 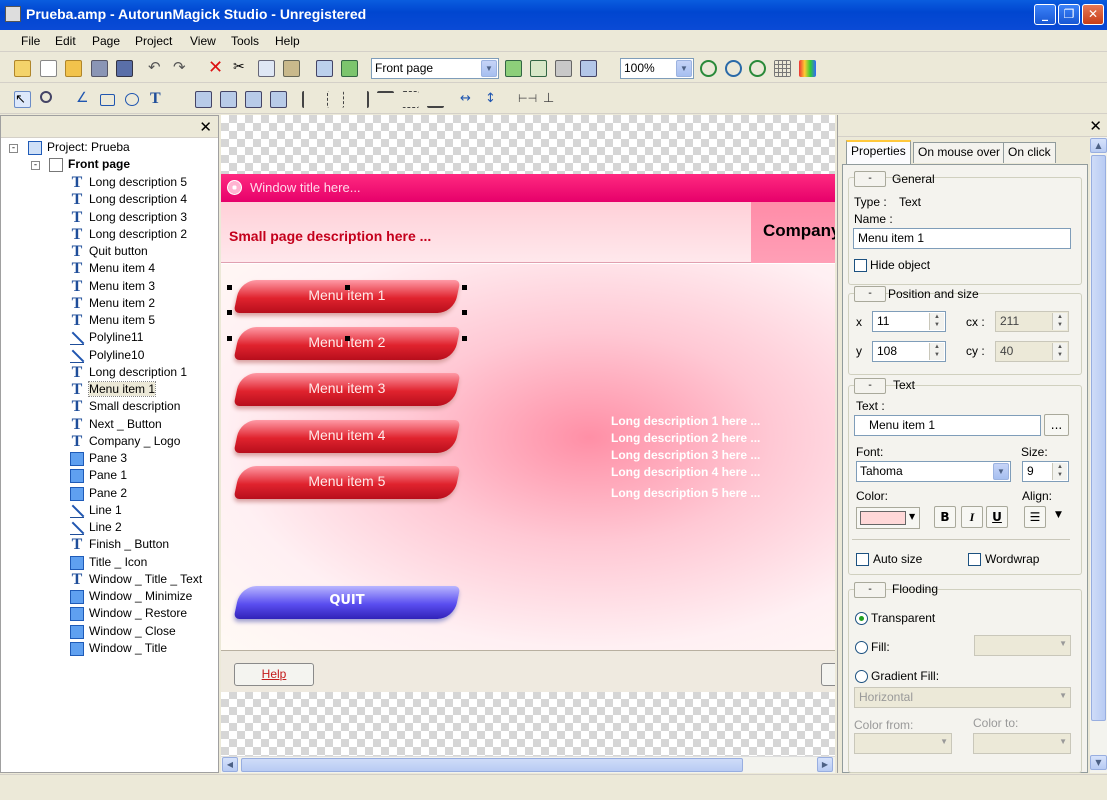 What do you see at coordinates (1045, 471) in the screenshot?
I see `size-input: 9 ▲ ▼` at bounding box center [1045, 471].